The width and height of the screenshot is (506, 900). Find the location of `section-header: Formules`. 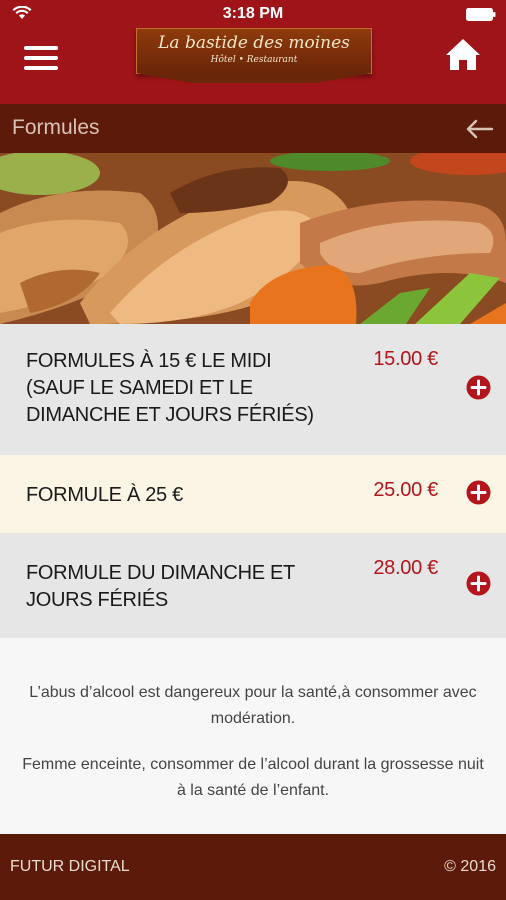

section-header: Formules is located at coordinates (253, 128).